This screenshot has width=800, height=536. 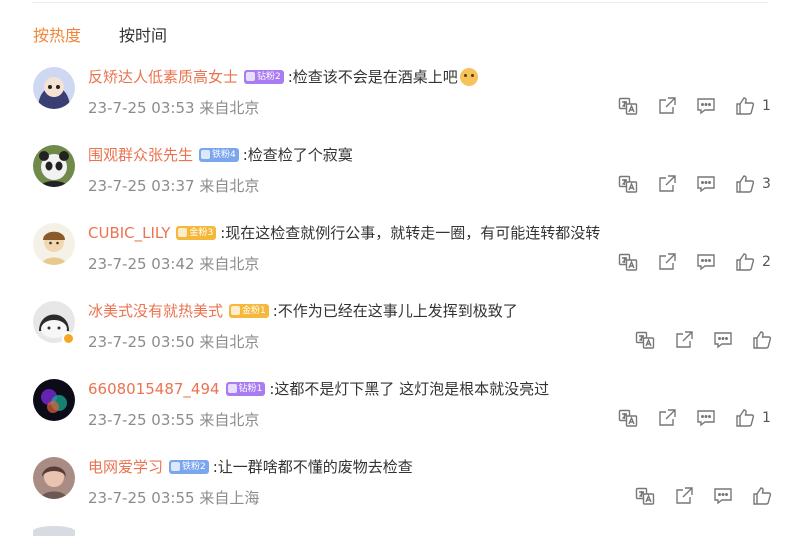 I want to click on badge-label: 金粉3, so click(x=201, y=232).